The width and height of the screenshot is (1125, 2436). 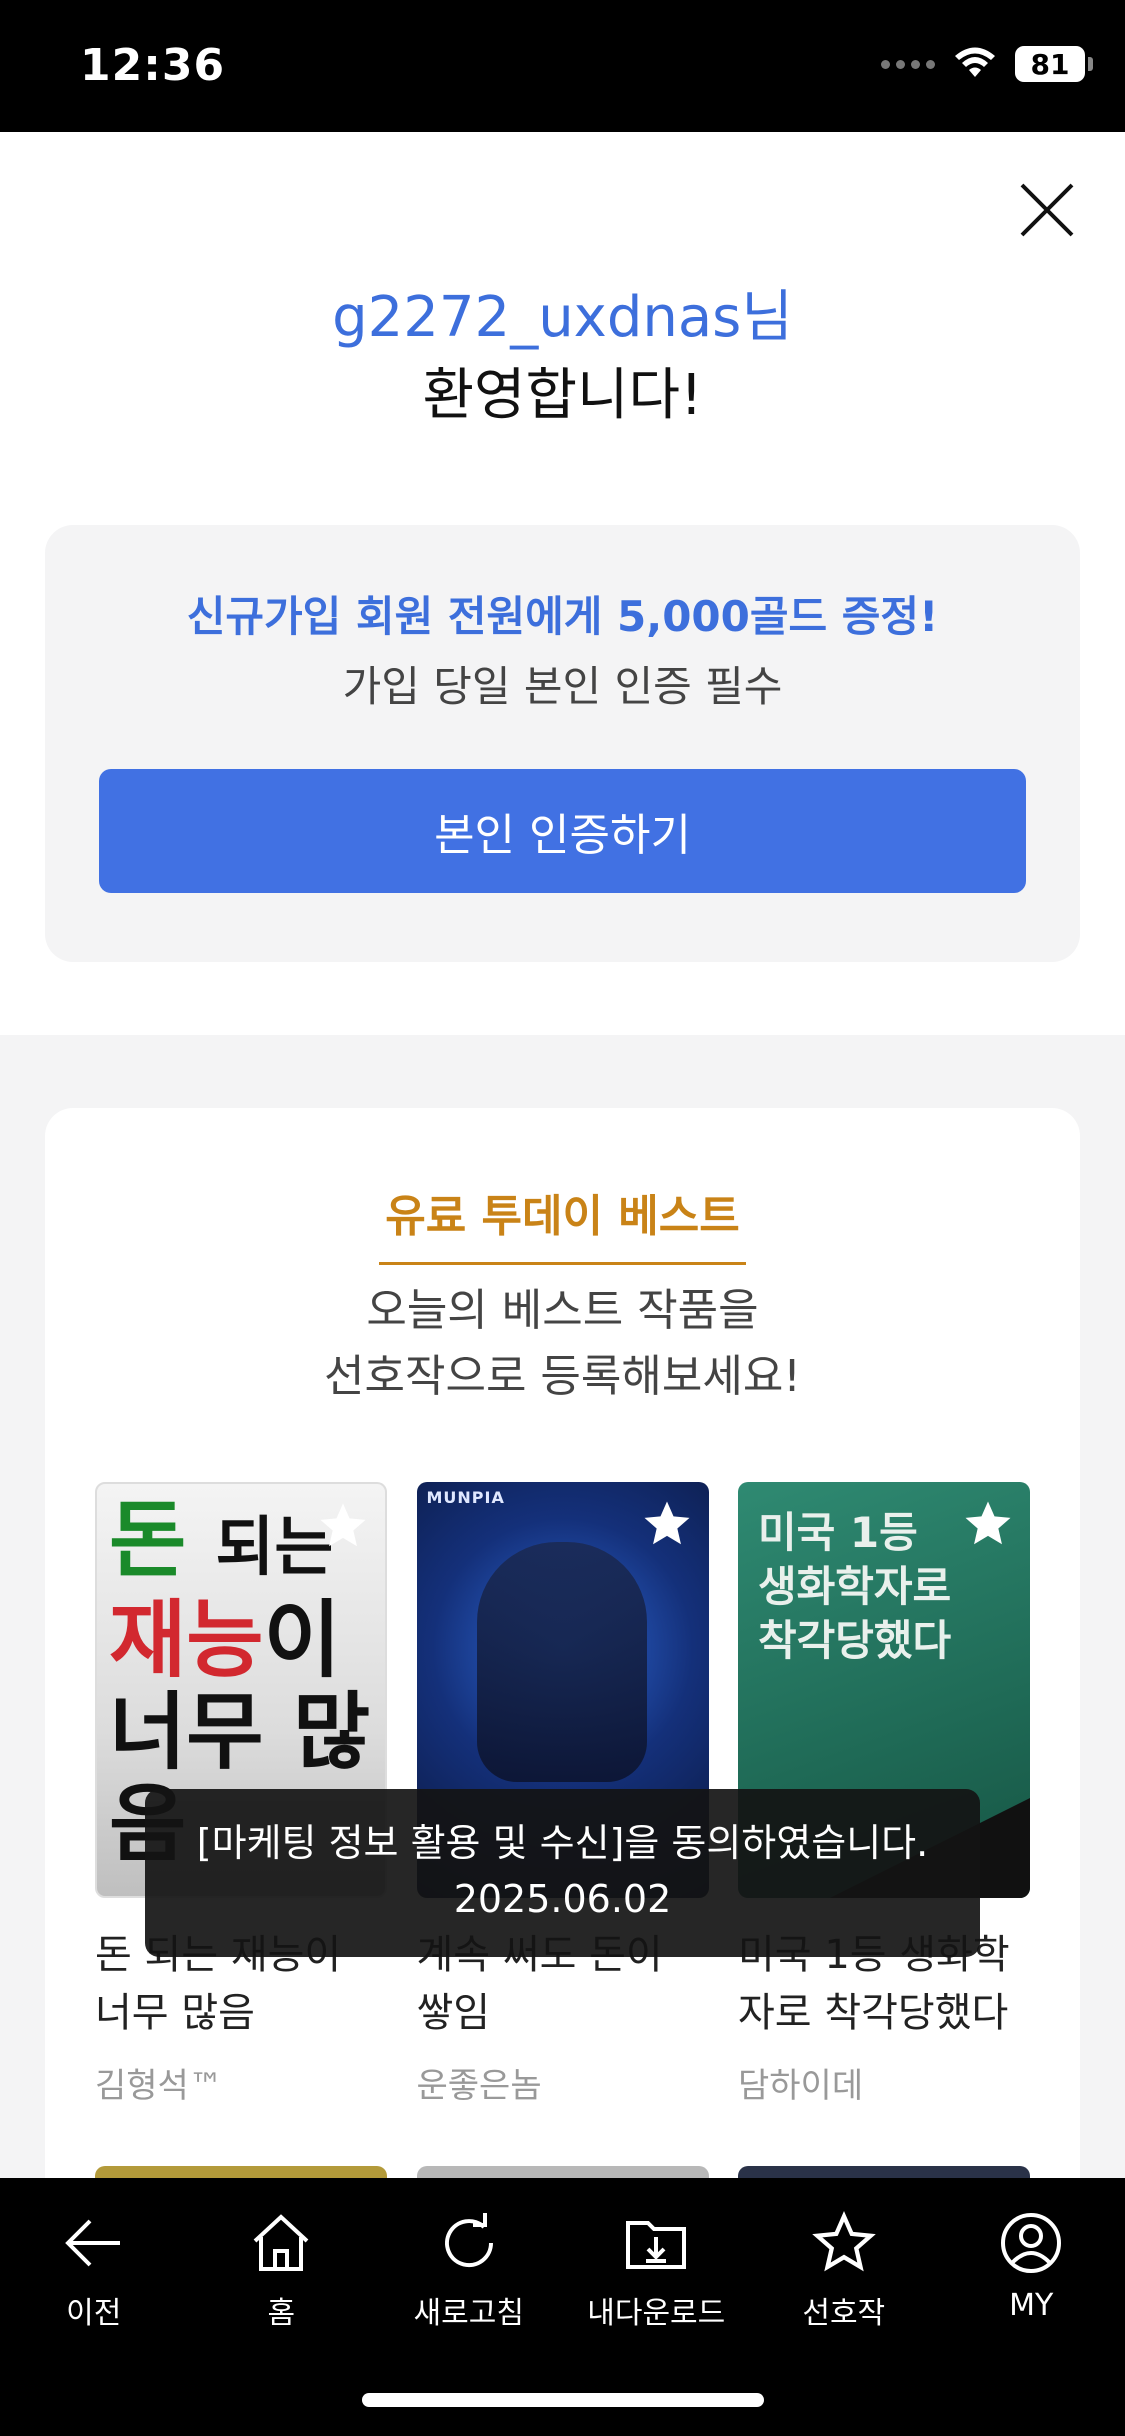 I want to click on nav-my-label: MY, so click(x=1031, y=2305).